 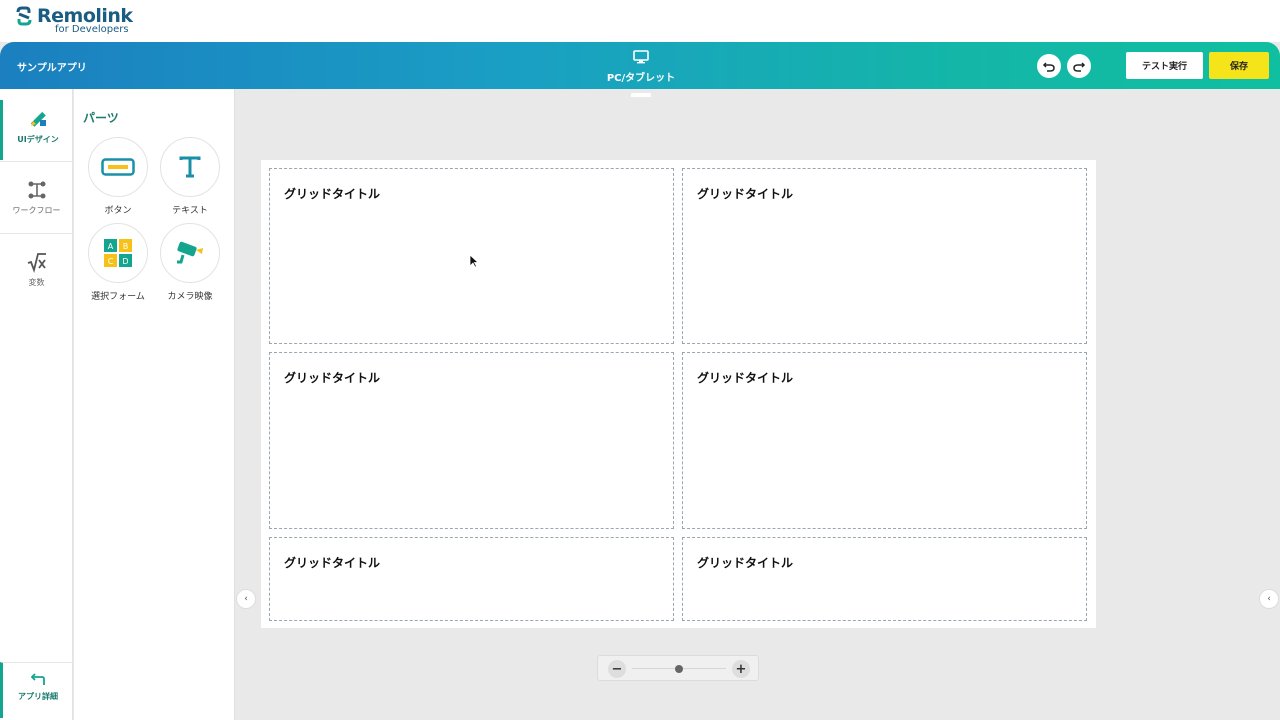 I want to click on part-button: ボタン, so click(x=118, y=176).